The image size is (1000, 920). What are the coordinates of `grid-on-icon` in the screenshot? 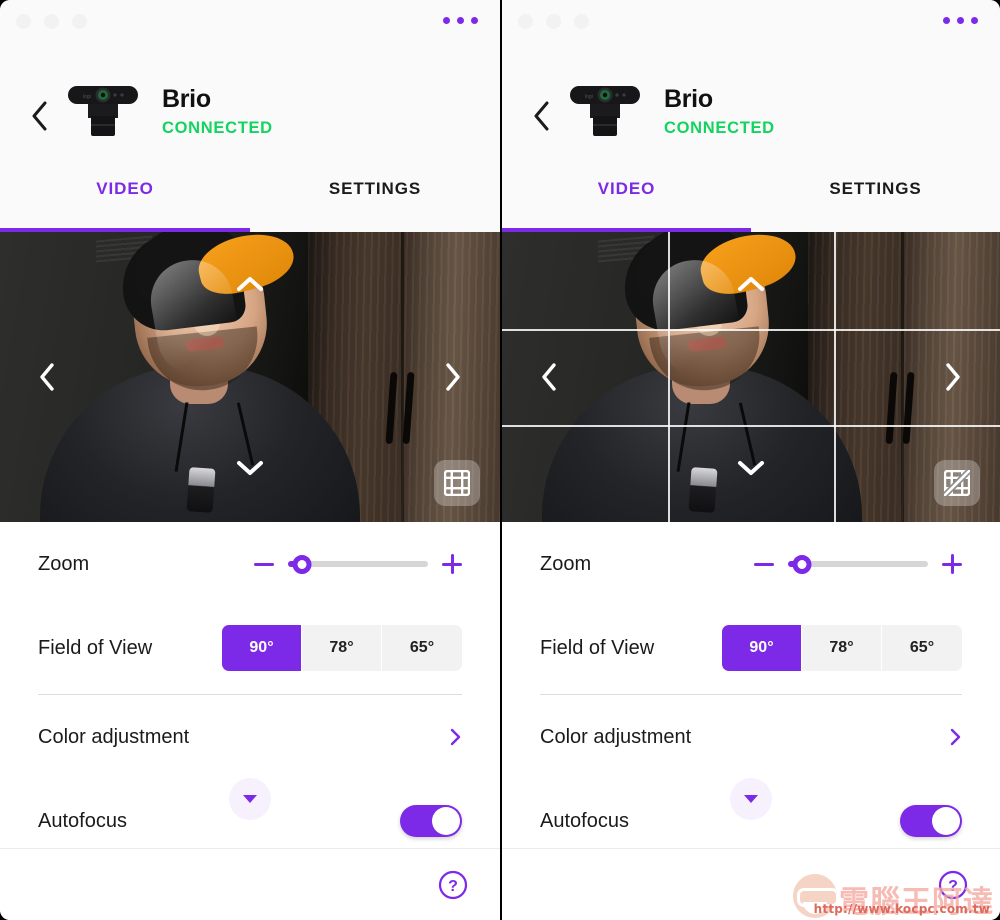 It's located at (457, 483).